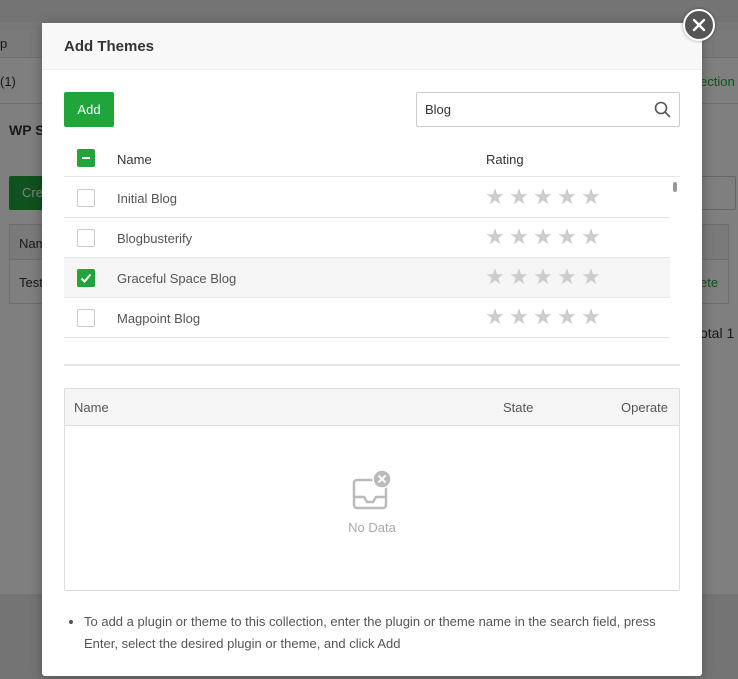 This screenshot has height=679, width=738. Describe the element at coordinates (662, 109) in the screenshot. I see `search-icon` at that location.